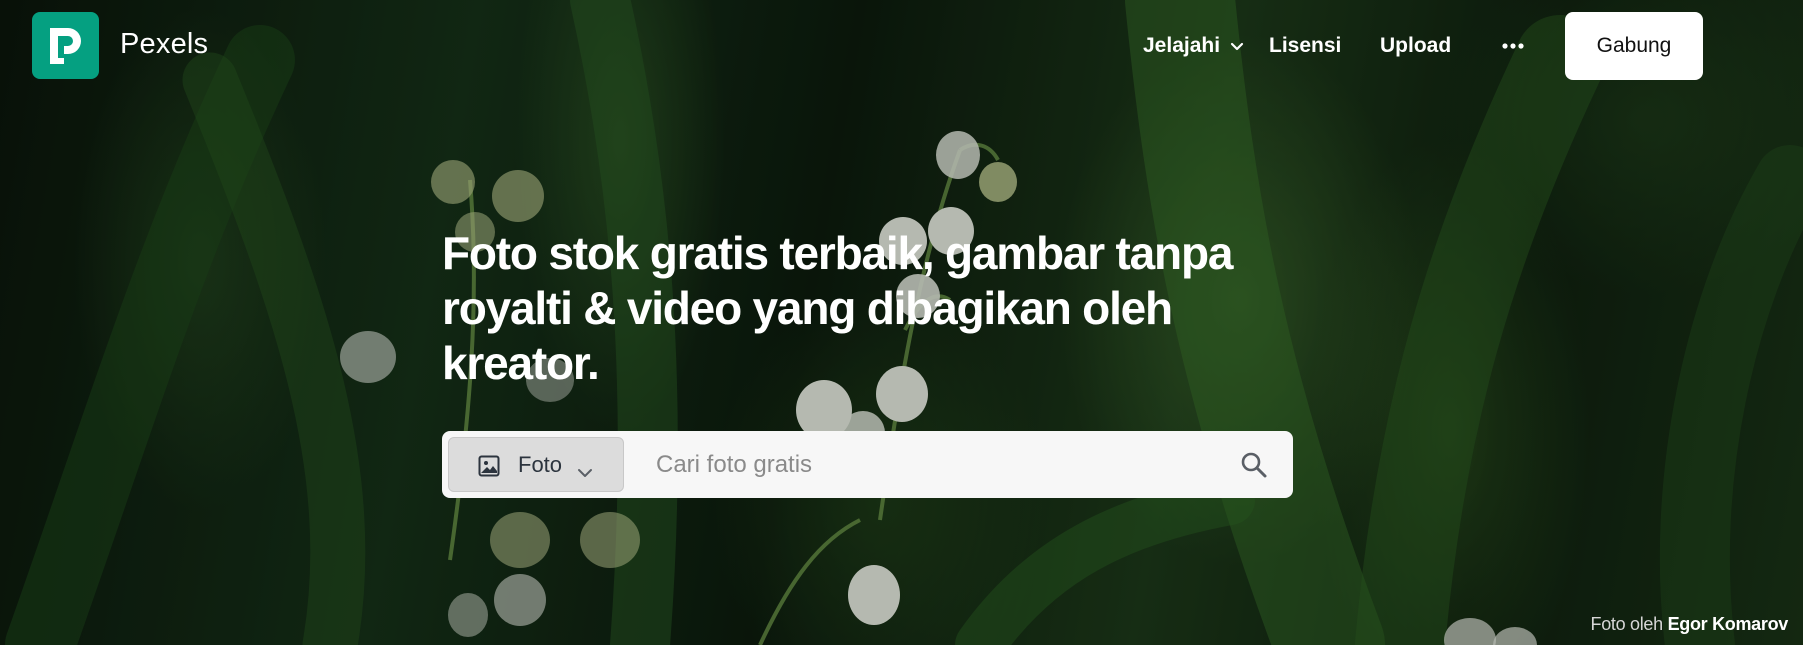 Image resolution: width=1803 pixels, height=645 pixels. What do you see at coordinates (1305, 46) in the screenshot?
I see `nav-license-link: Lisensi` at bounding box center [1305, 46].